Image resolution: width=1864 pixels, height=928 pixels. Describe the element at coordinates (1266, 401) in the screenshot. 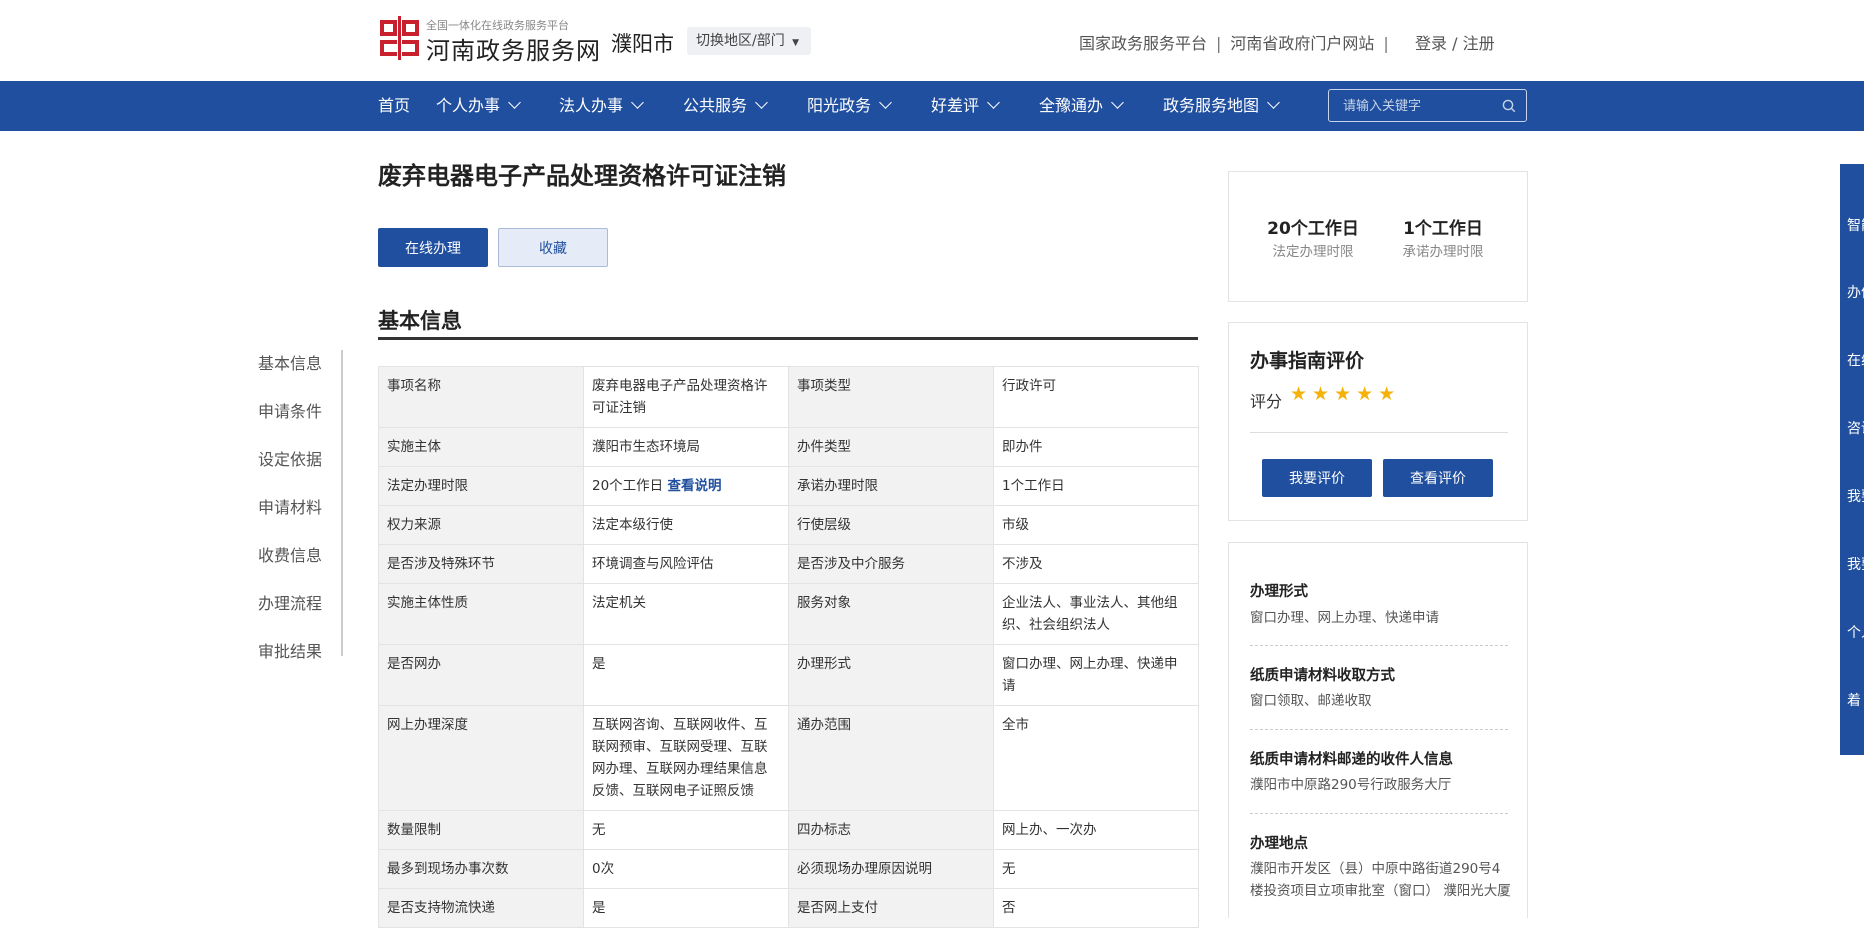

I see `score-label: 评分` at that location.